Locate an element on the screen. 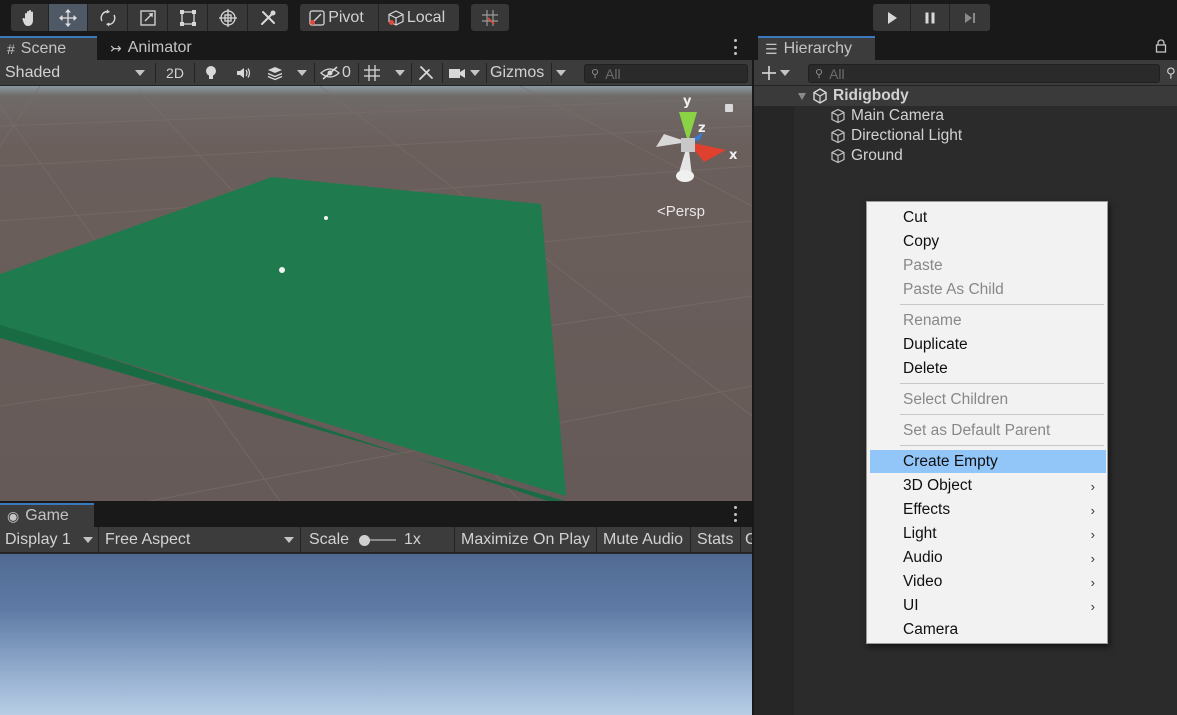  menu-item-set-default-parent: Set as Default Parent is located at coordinates (988, 430).